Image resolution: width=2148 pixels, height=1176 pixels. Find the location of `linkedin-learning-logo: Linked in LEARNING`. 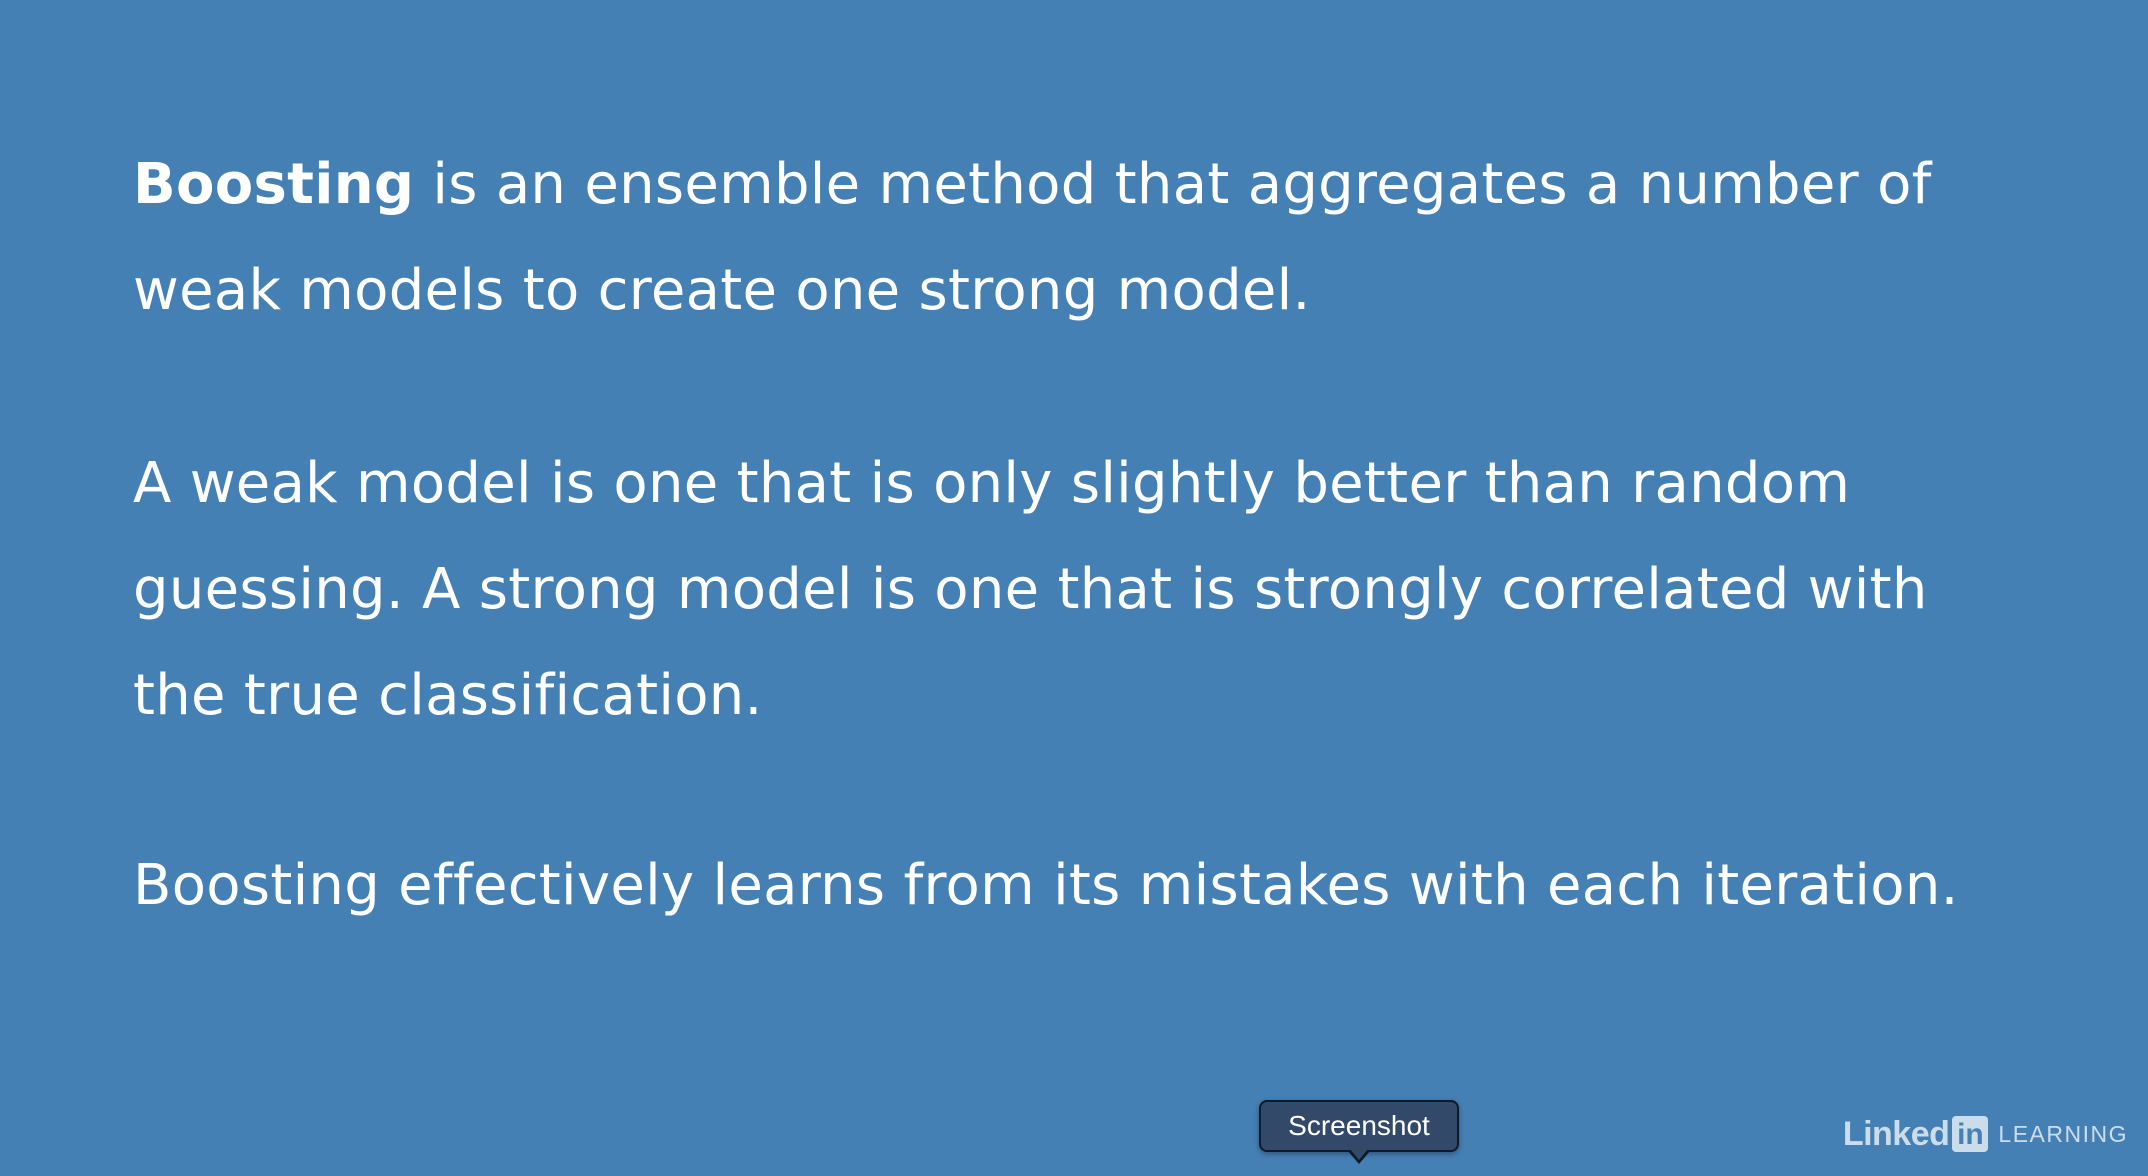

linkedin-learning-logo: Linked in LEARNING is located at coordinates (1985, 1134).